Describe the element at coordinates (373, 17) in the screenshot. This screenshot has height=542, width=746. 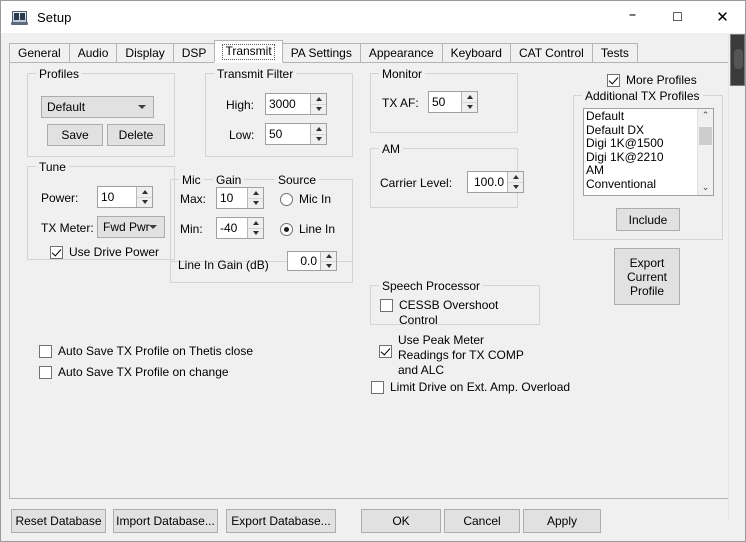
I see `title-bar: Setup – ☐ ✕` at that location.